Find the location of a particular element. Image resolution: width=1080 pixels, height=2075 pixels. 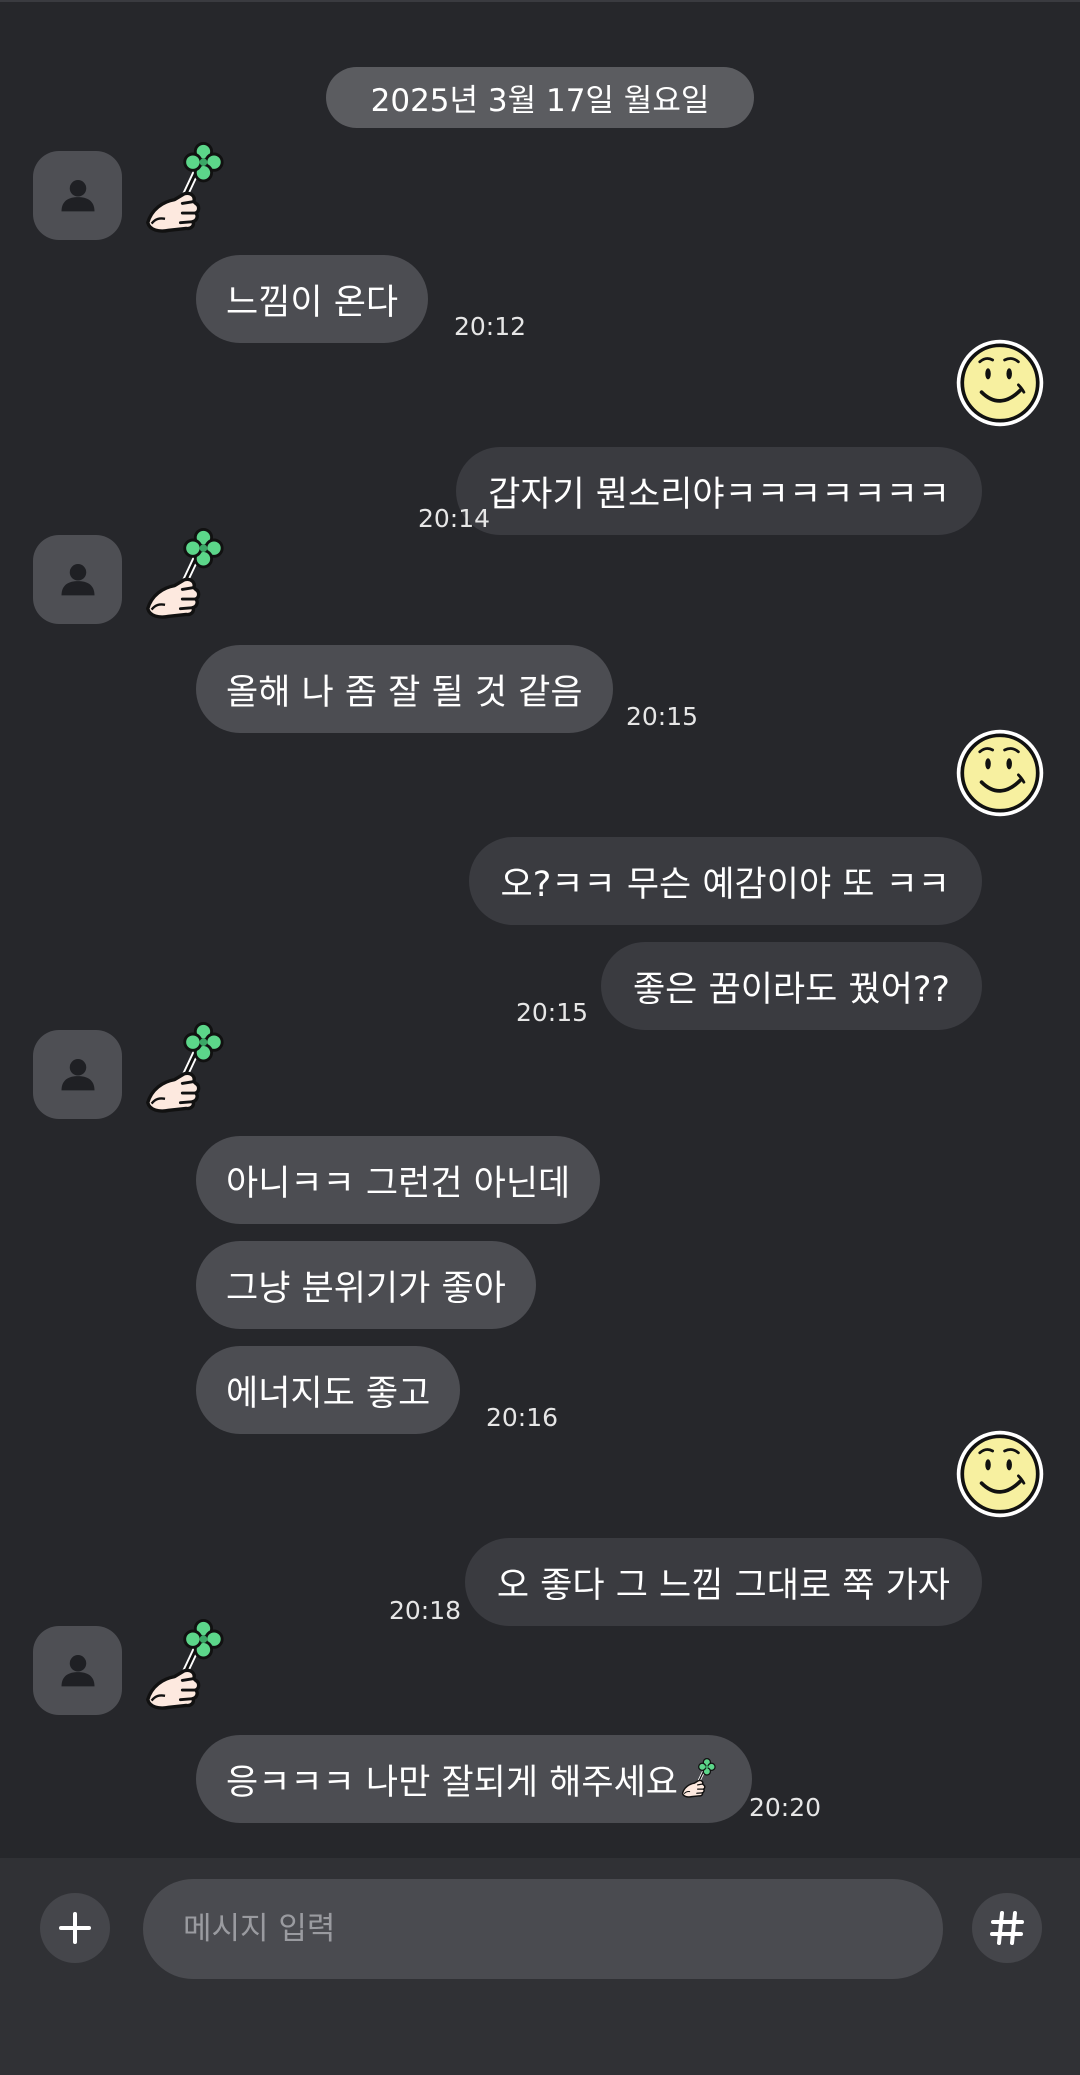

plus-icon is located at coordinates (75, 1928).